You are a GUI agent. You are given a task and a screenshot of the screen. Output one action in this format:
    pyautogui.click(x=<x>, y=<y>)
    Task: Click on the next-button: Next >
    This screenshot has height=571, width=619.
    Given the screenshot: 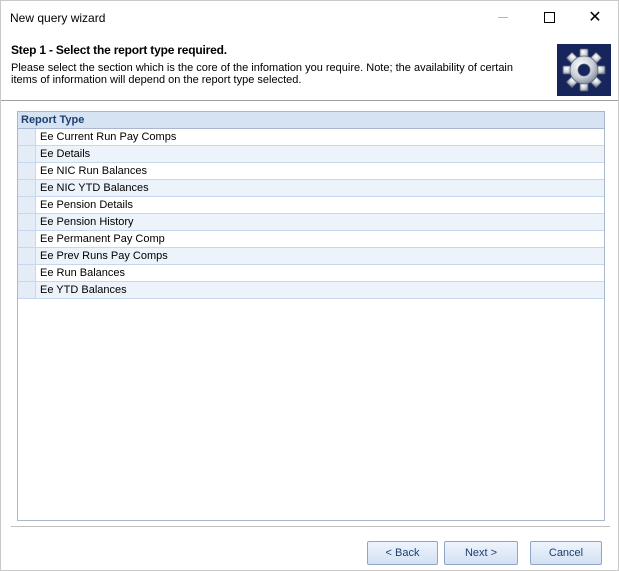 What is the action you would take?
    pyautogui.click(x=481, y=553)
    